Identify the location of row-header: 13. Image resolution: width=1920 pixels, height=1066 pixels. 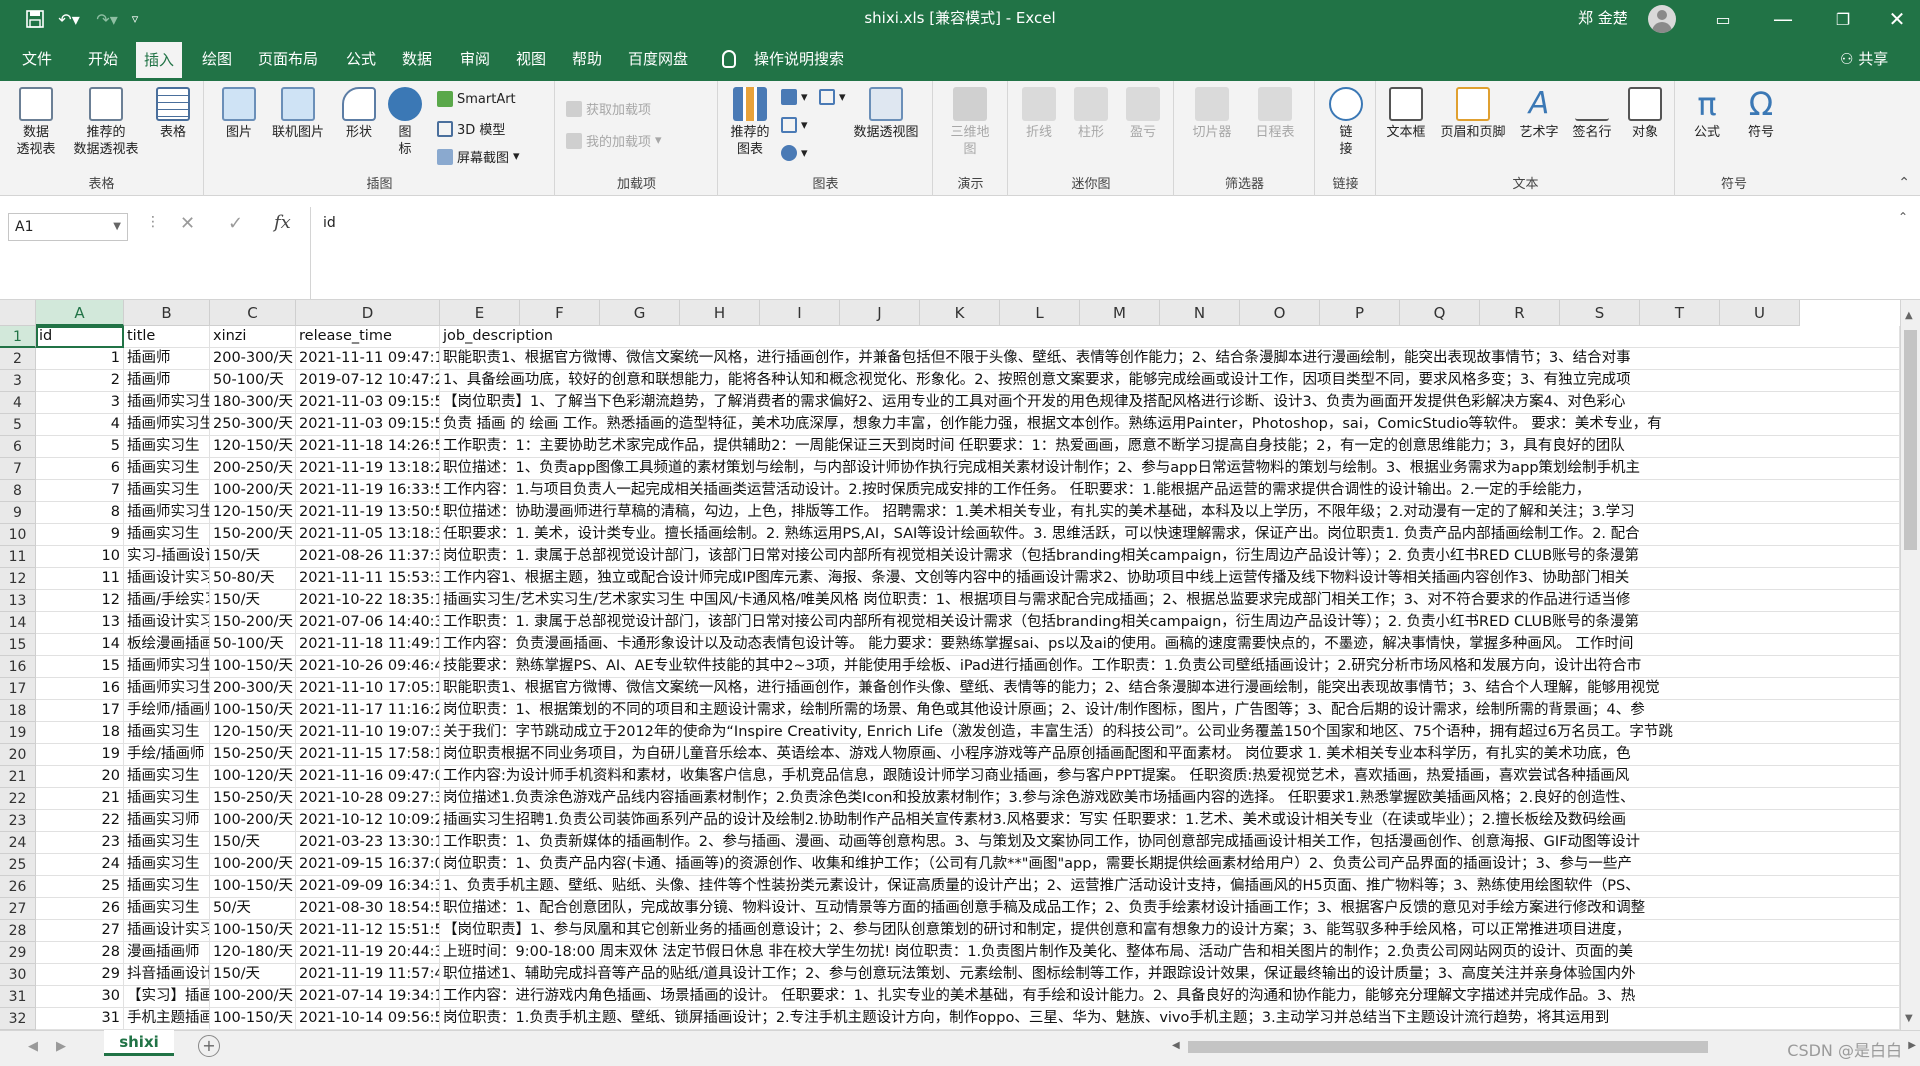
(18, 601).